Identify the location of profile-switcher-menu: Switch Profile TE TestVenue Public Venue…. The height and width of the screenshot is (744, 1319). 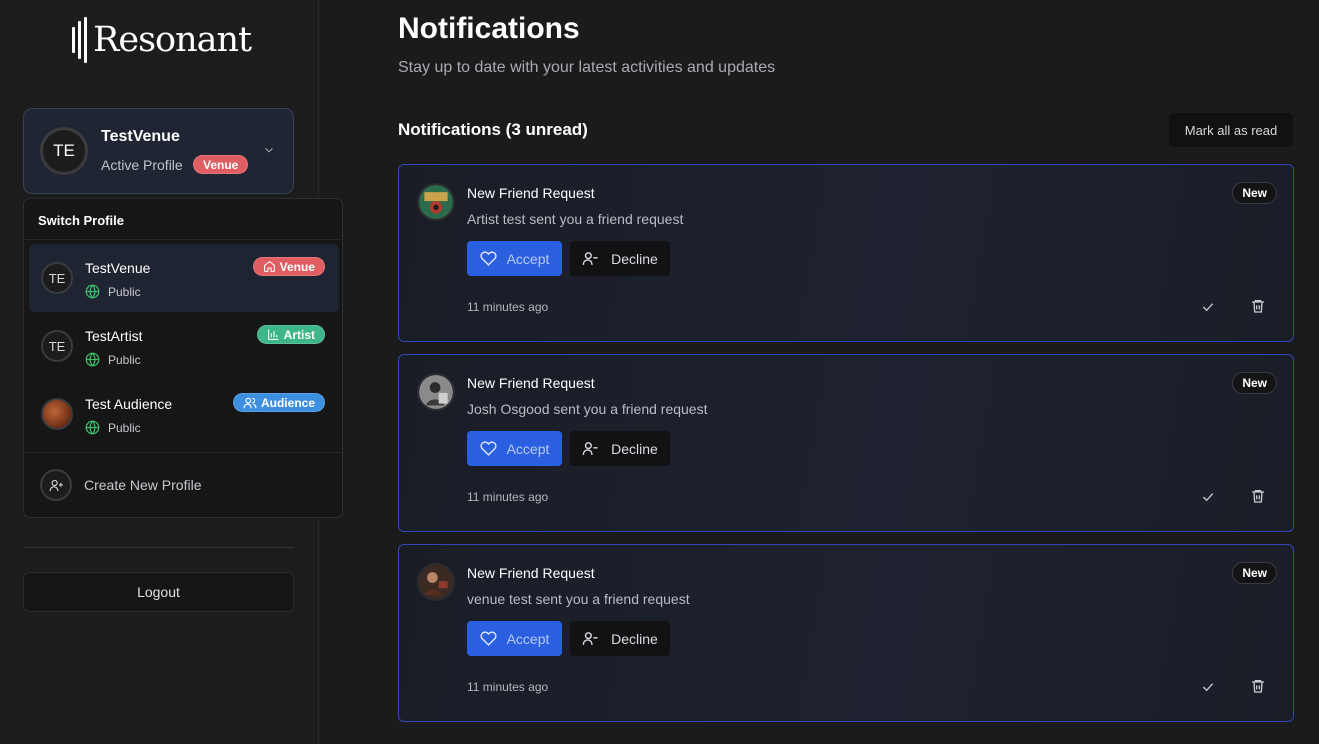
(183, 358).